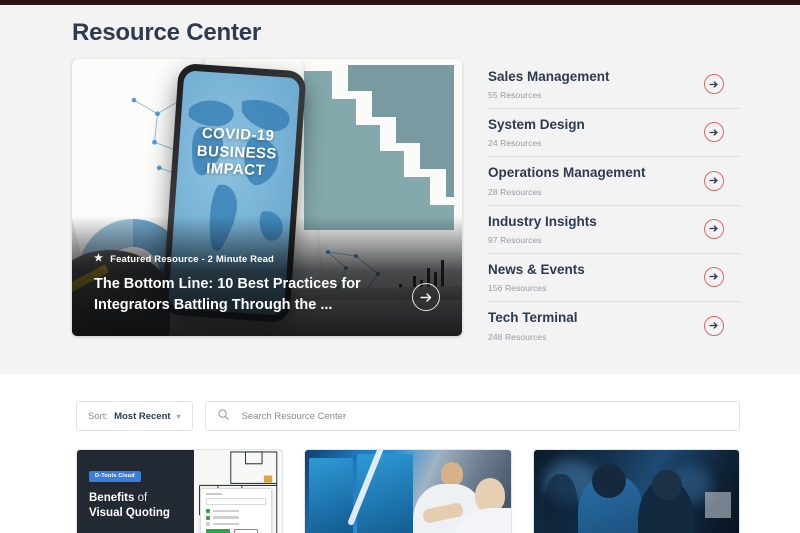 The width and height of the screenshot is (800, 533). Describe the element at coordinates (517, 336) in the screenshot. I see `category-count: 248 Resources` at that location.